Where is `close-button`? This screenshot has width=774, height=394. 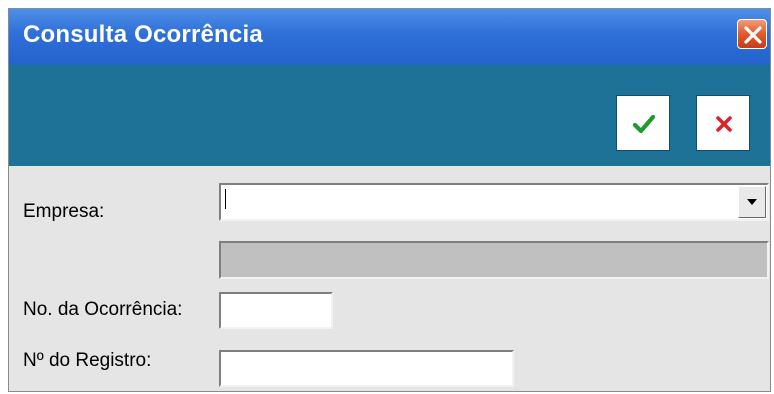
close-button is located at coordinates (752, 34).